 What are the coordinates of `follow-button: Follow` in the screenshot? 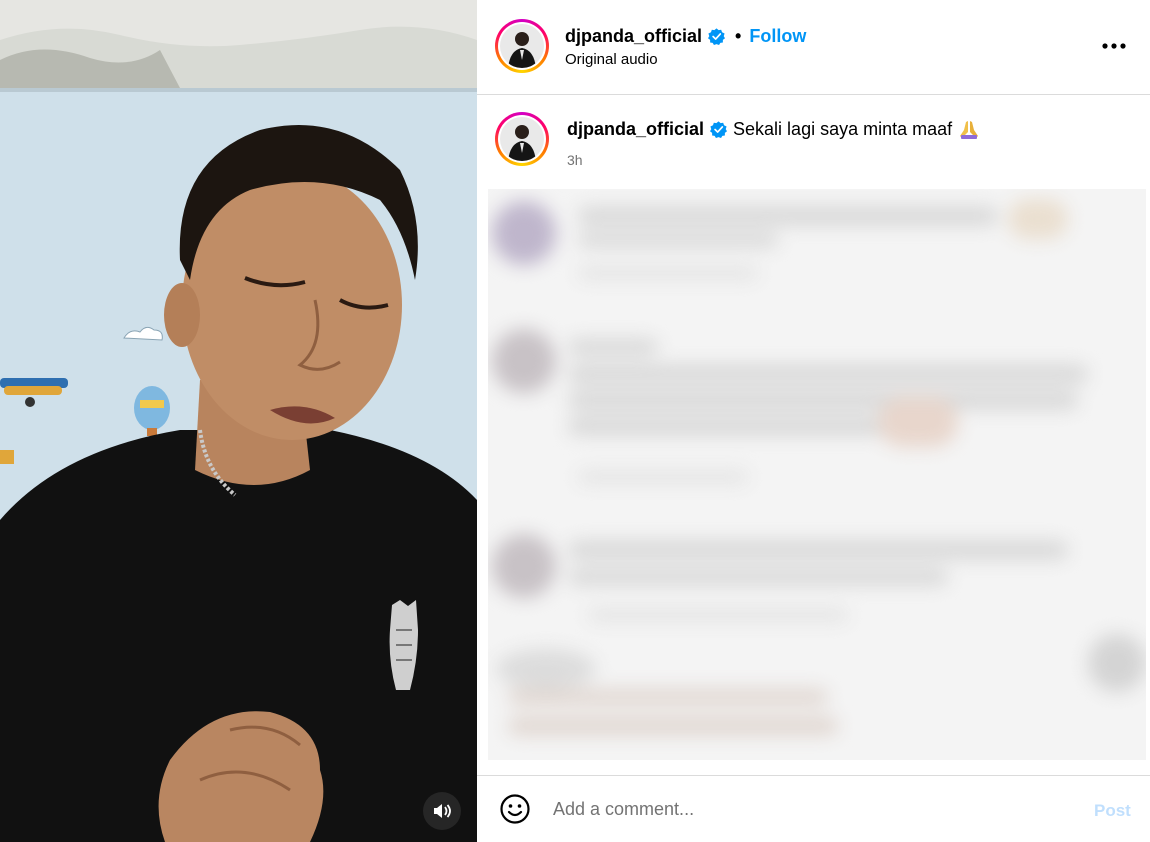 It's located at (777, 36).